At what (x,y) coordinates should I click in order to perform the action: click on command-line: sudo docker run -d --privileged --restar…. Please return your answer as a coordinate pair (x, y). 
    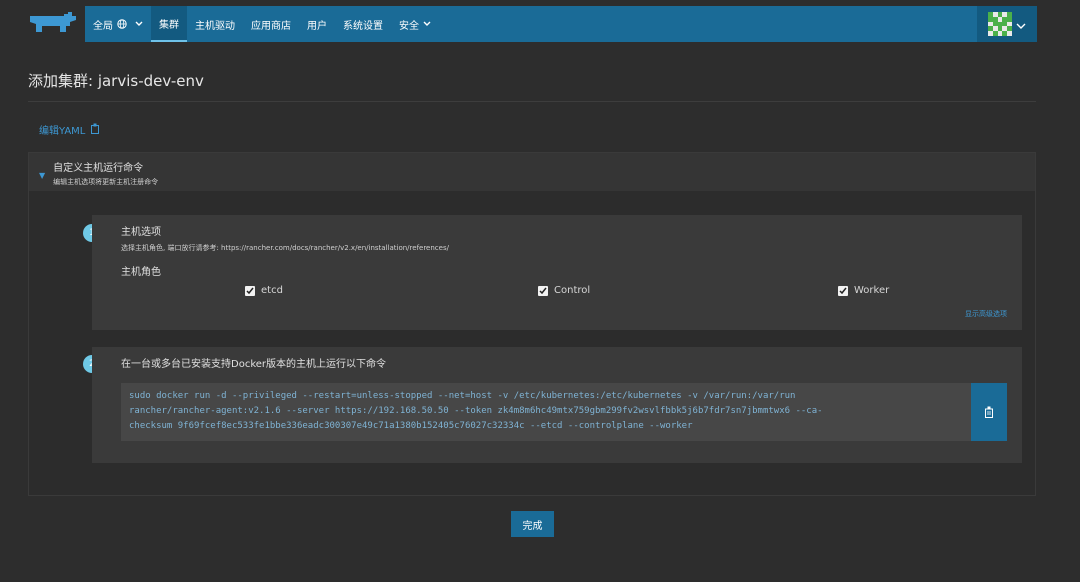
    Looking at the image, I should click on (462, 396).